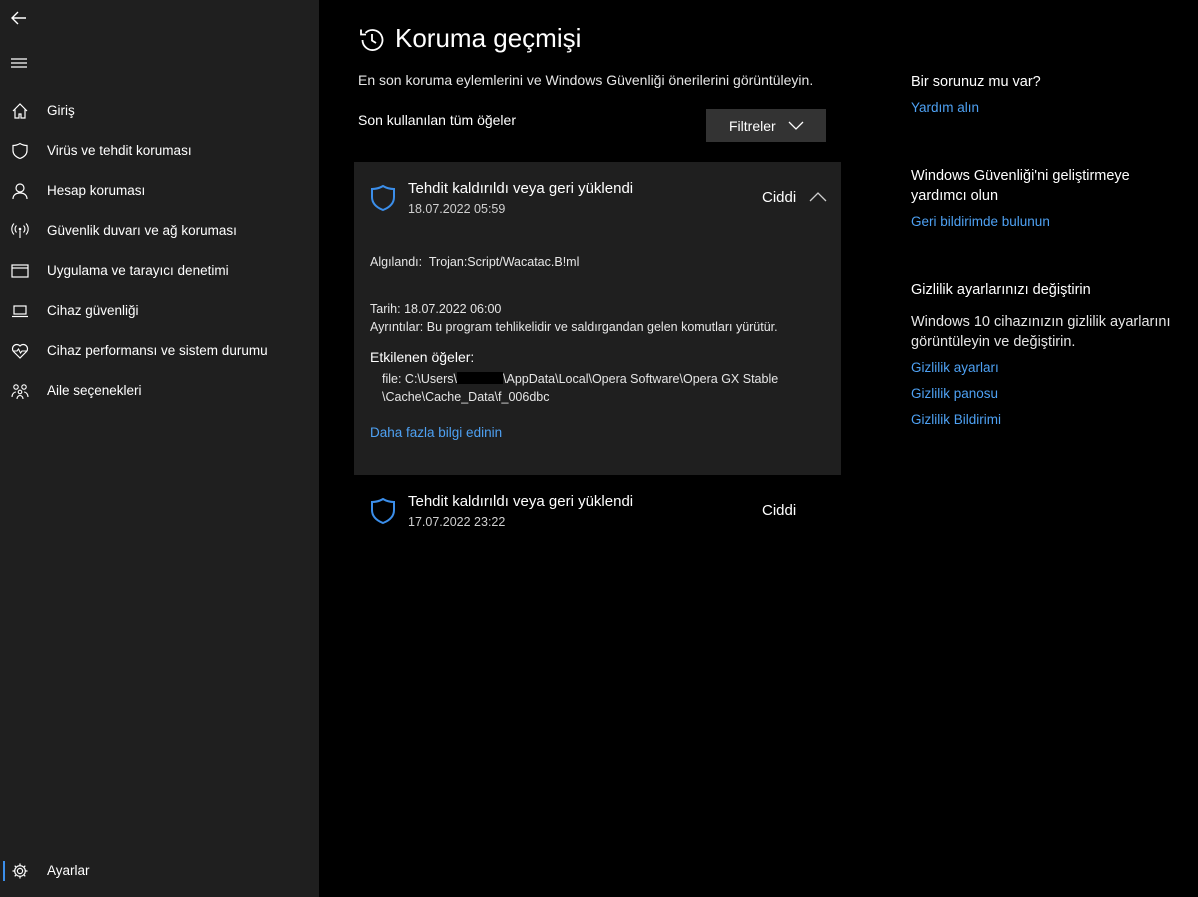  I want to click on sidebar-item-app-browser-control: Uygulama ve tarayıcı denetimi, so click(159, 271).